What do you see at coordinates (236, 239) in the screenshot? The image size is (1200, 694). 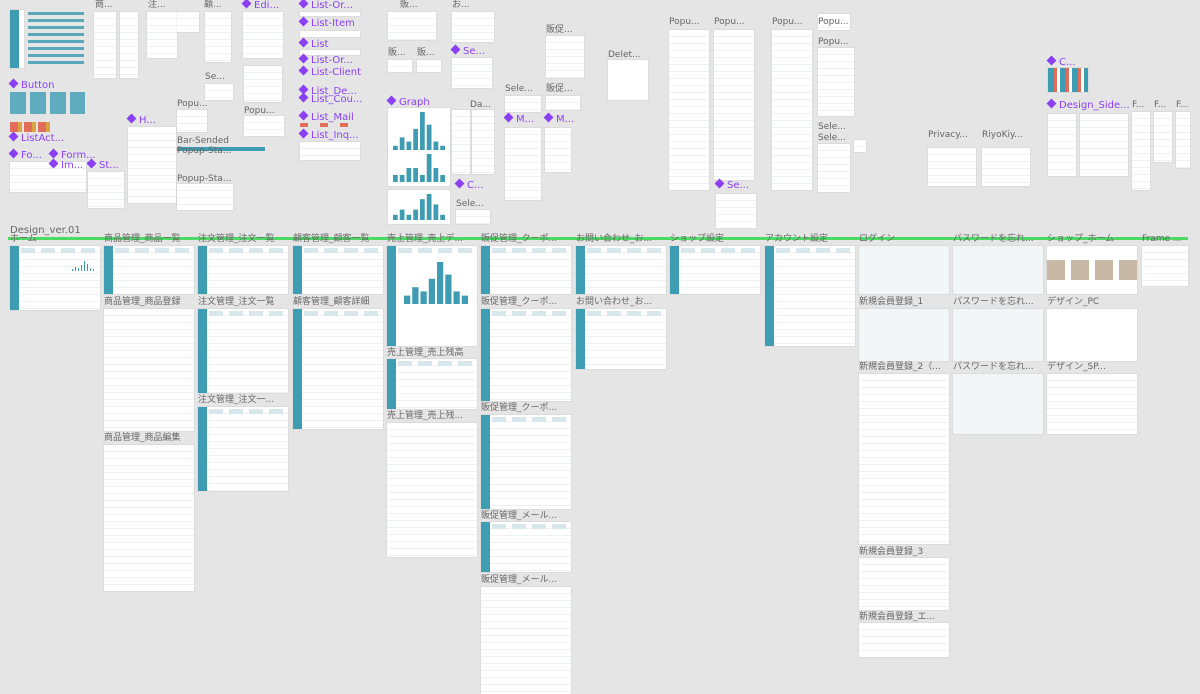 I see `frame-title: 注文管理_注文一覧` at bounding box center [236, 239].